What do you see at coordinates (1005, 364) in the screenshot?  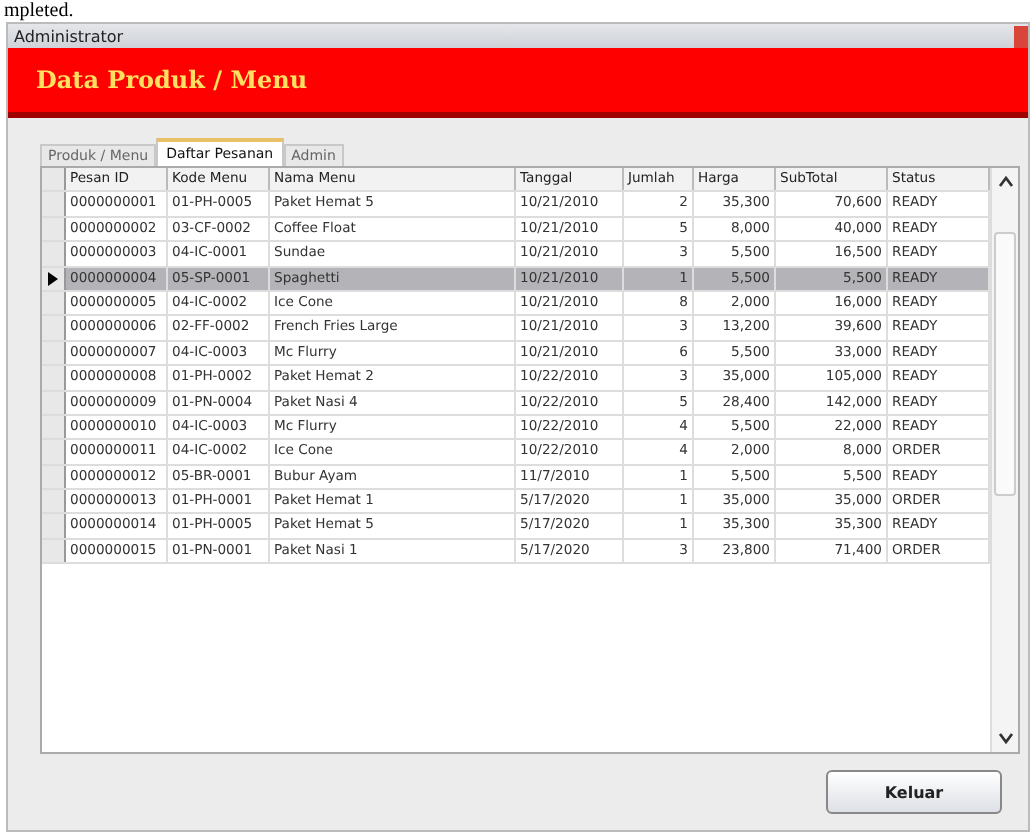 I see `scroll-thumb` at bounding box center [1005, 364].